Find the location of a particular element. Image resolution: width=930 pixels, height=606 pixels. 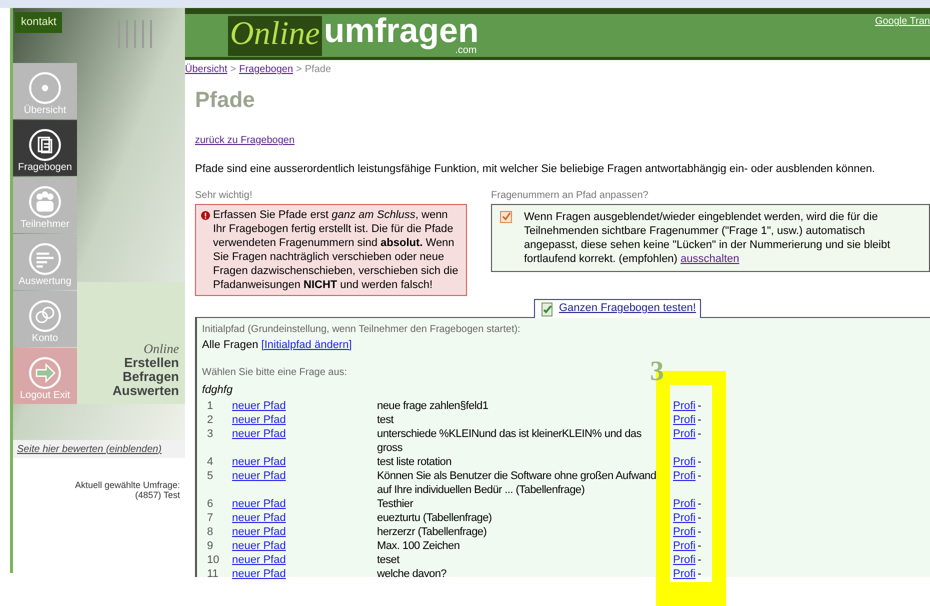

question-number: 6 is located at coordinates (210, 503).